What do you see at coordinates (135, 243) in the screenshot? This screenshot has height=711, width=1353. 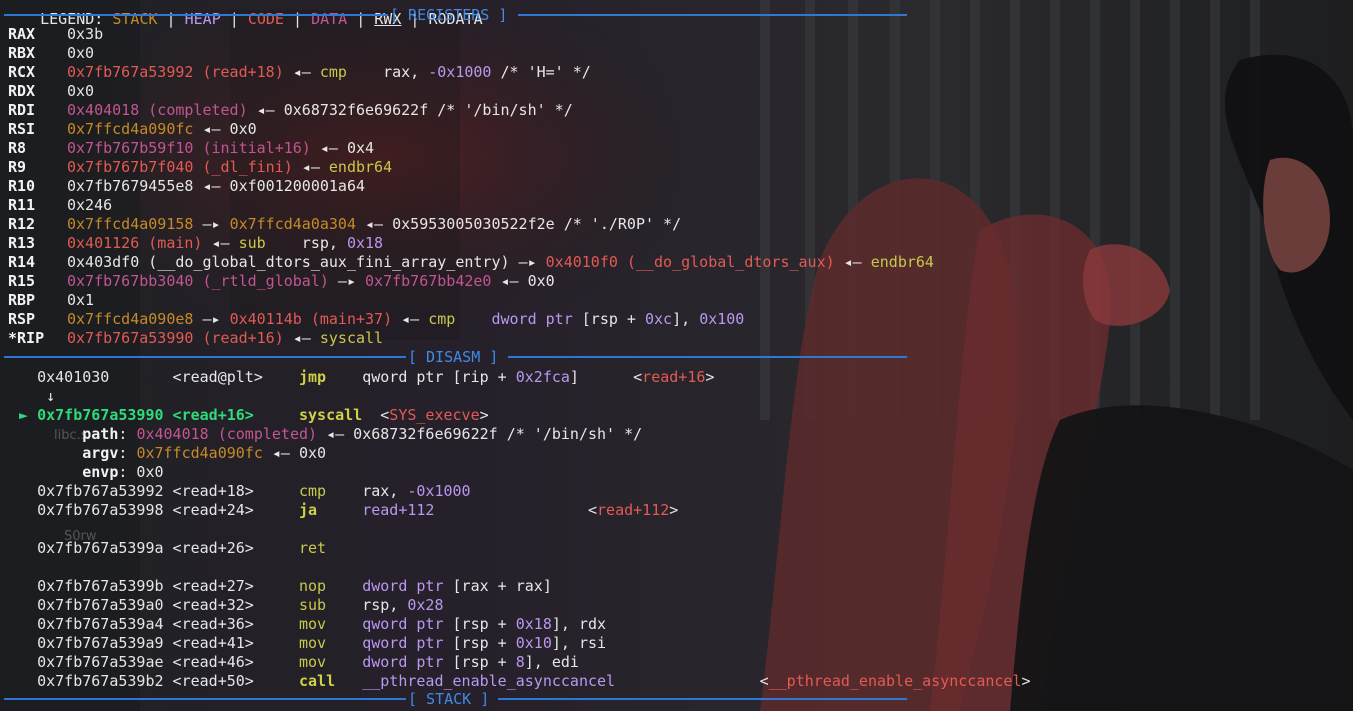 I see `code-token: 0x401126 (main)` at bounding box center [135, 243].